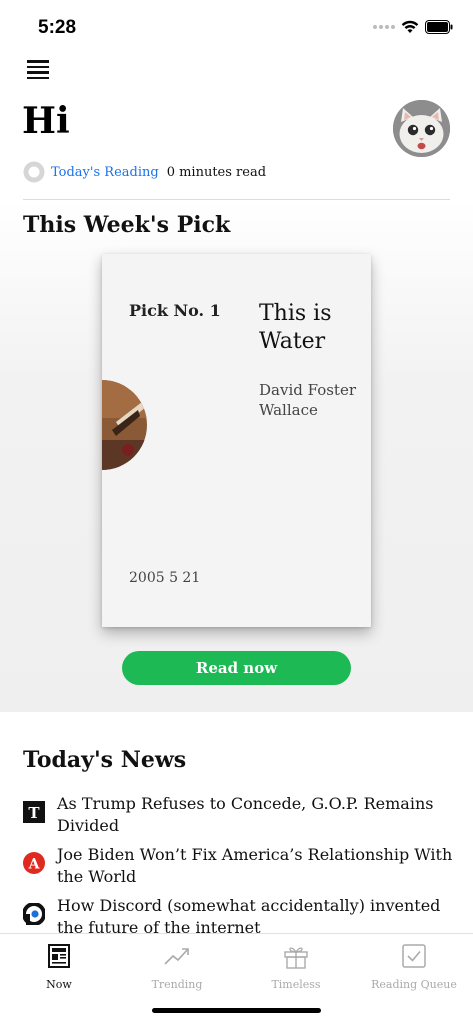 The width and height of the screenshot is (473, 1023). What do you see at coordinates (295, 327) in the screenshot?
I see `book-title: This is Water` at bounding box center [295, 327].